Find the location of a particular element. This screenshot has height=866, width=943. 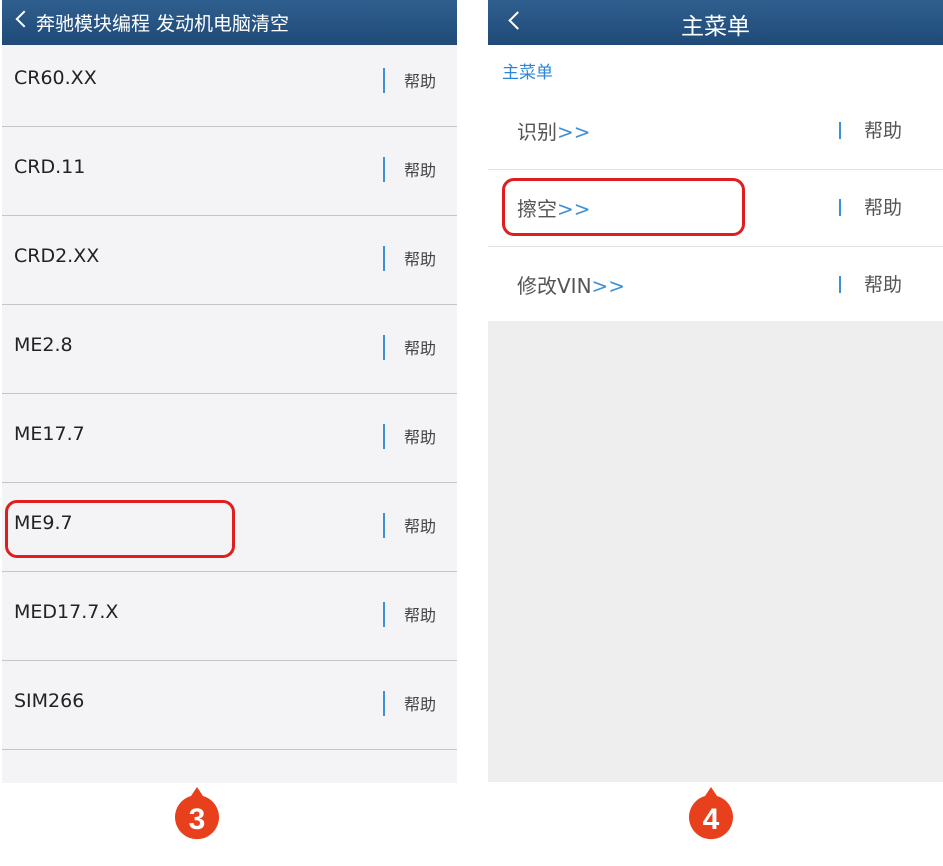

module-label: ME17.7 is located at coordinates (49, 434).